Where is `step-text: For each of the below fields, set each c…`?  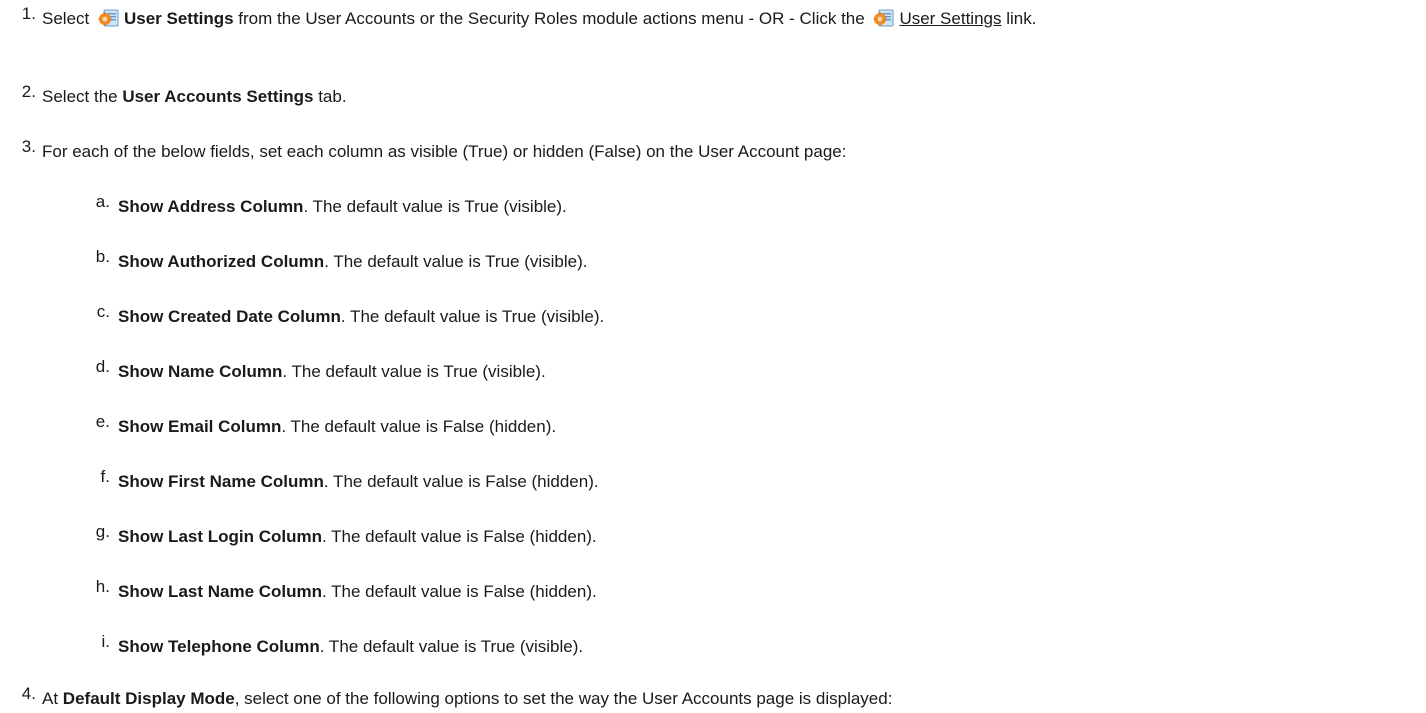
step-text: For each of the below fields, set each c… is located at coordinates (444, 151).